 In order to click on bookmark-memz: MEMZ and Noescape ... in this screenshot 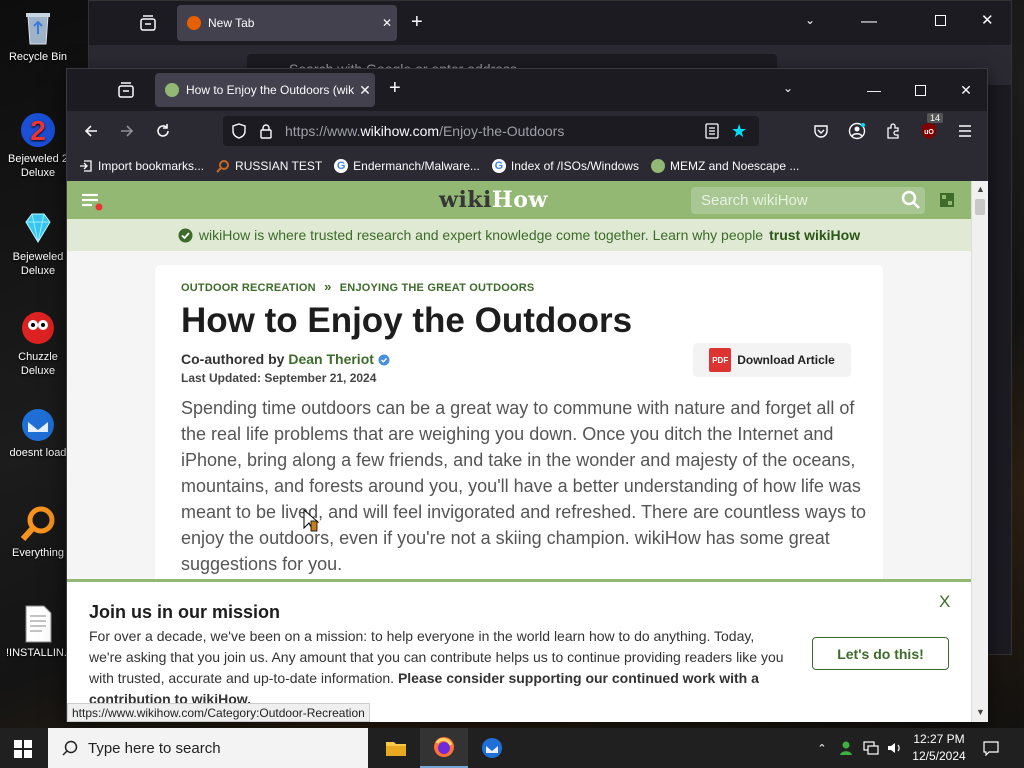, I will do `click(724, 166)`.